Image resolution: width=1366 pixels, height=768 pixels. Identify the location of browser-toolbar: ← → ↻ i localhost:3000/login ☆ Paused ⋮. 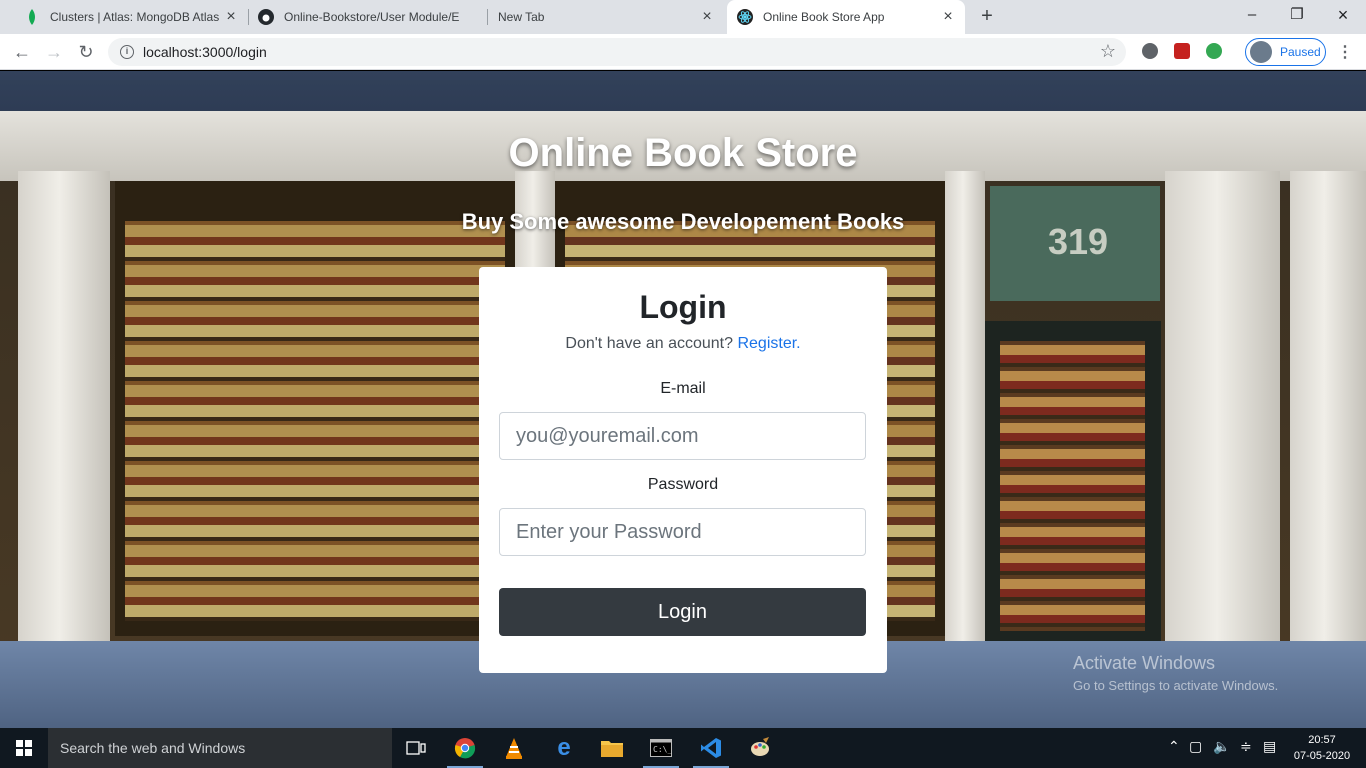
(683, 52).